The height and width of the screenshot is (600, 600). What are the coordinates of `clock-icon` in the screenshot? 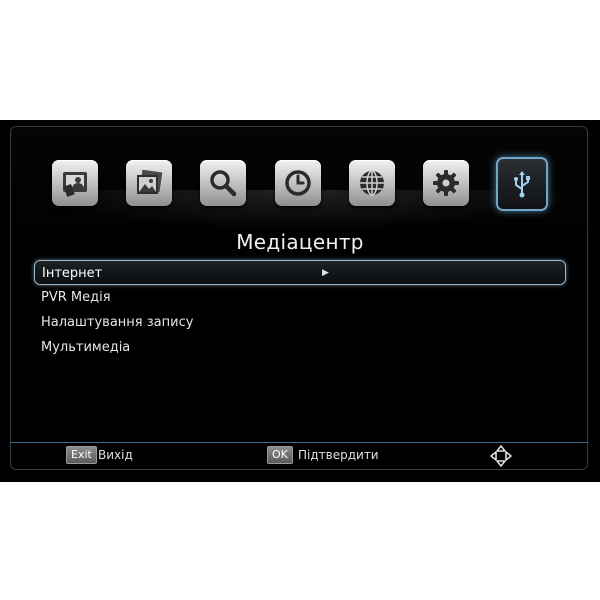 It's located at (298, 183).